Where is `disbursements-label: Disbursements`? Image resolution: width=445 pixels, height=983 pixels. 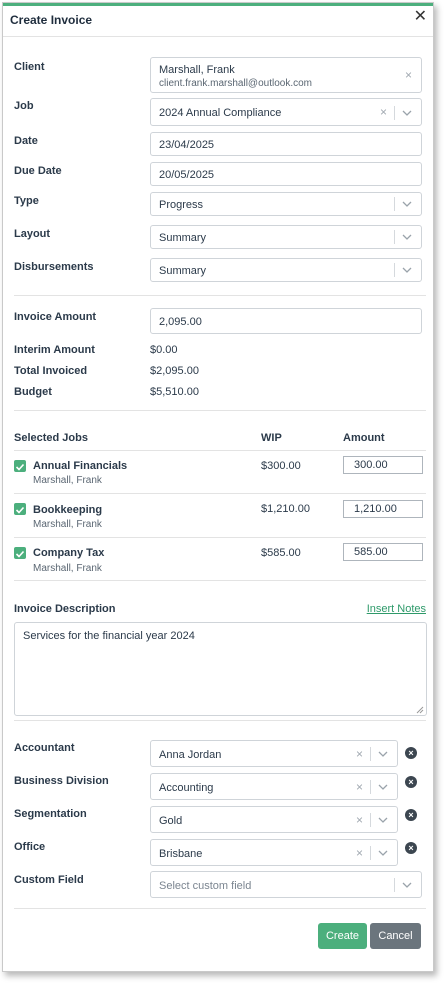 disbursements-label: Disbursements is located at coordinates (54, 267).